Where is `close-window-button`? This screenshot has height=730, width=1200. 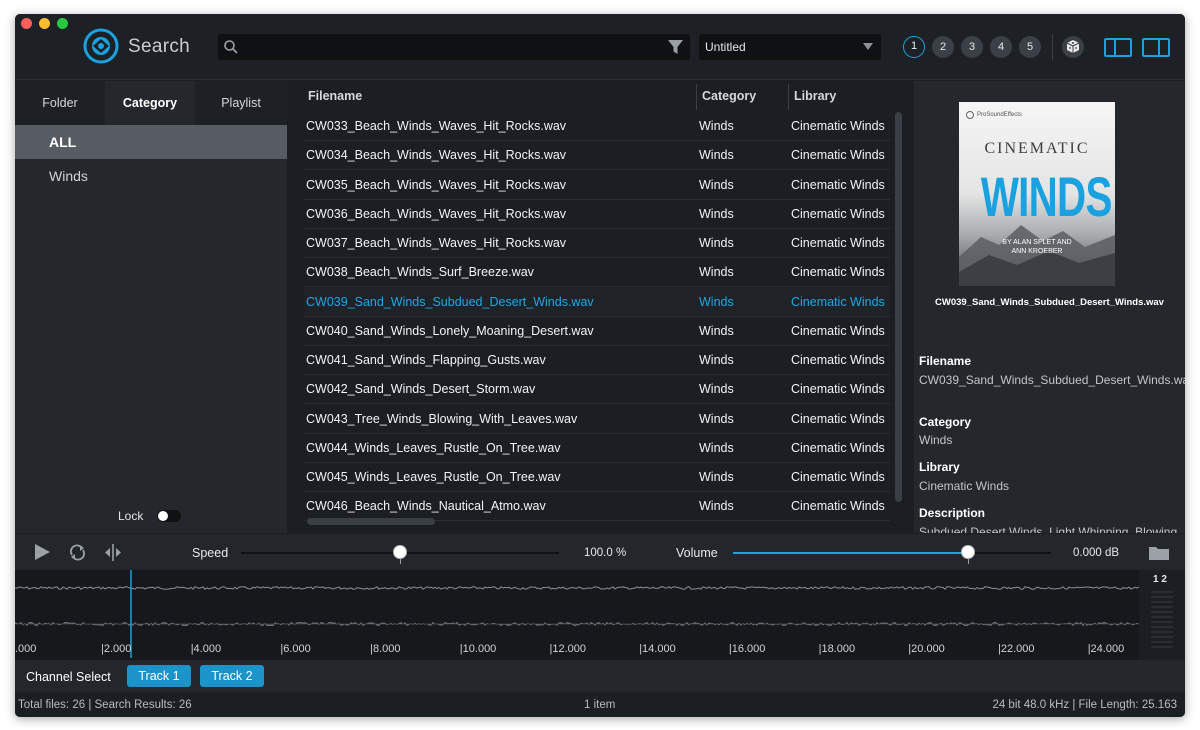
close-window-button is located at coordinates (26, 23).